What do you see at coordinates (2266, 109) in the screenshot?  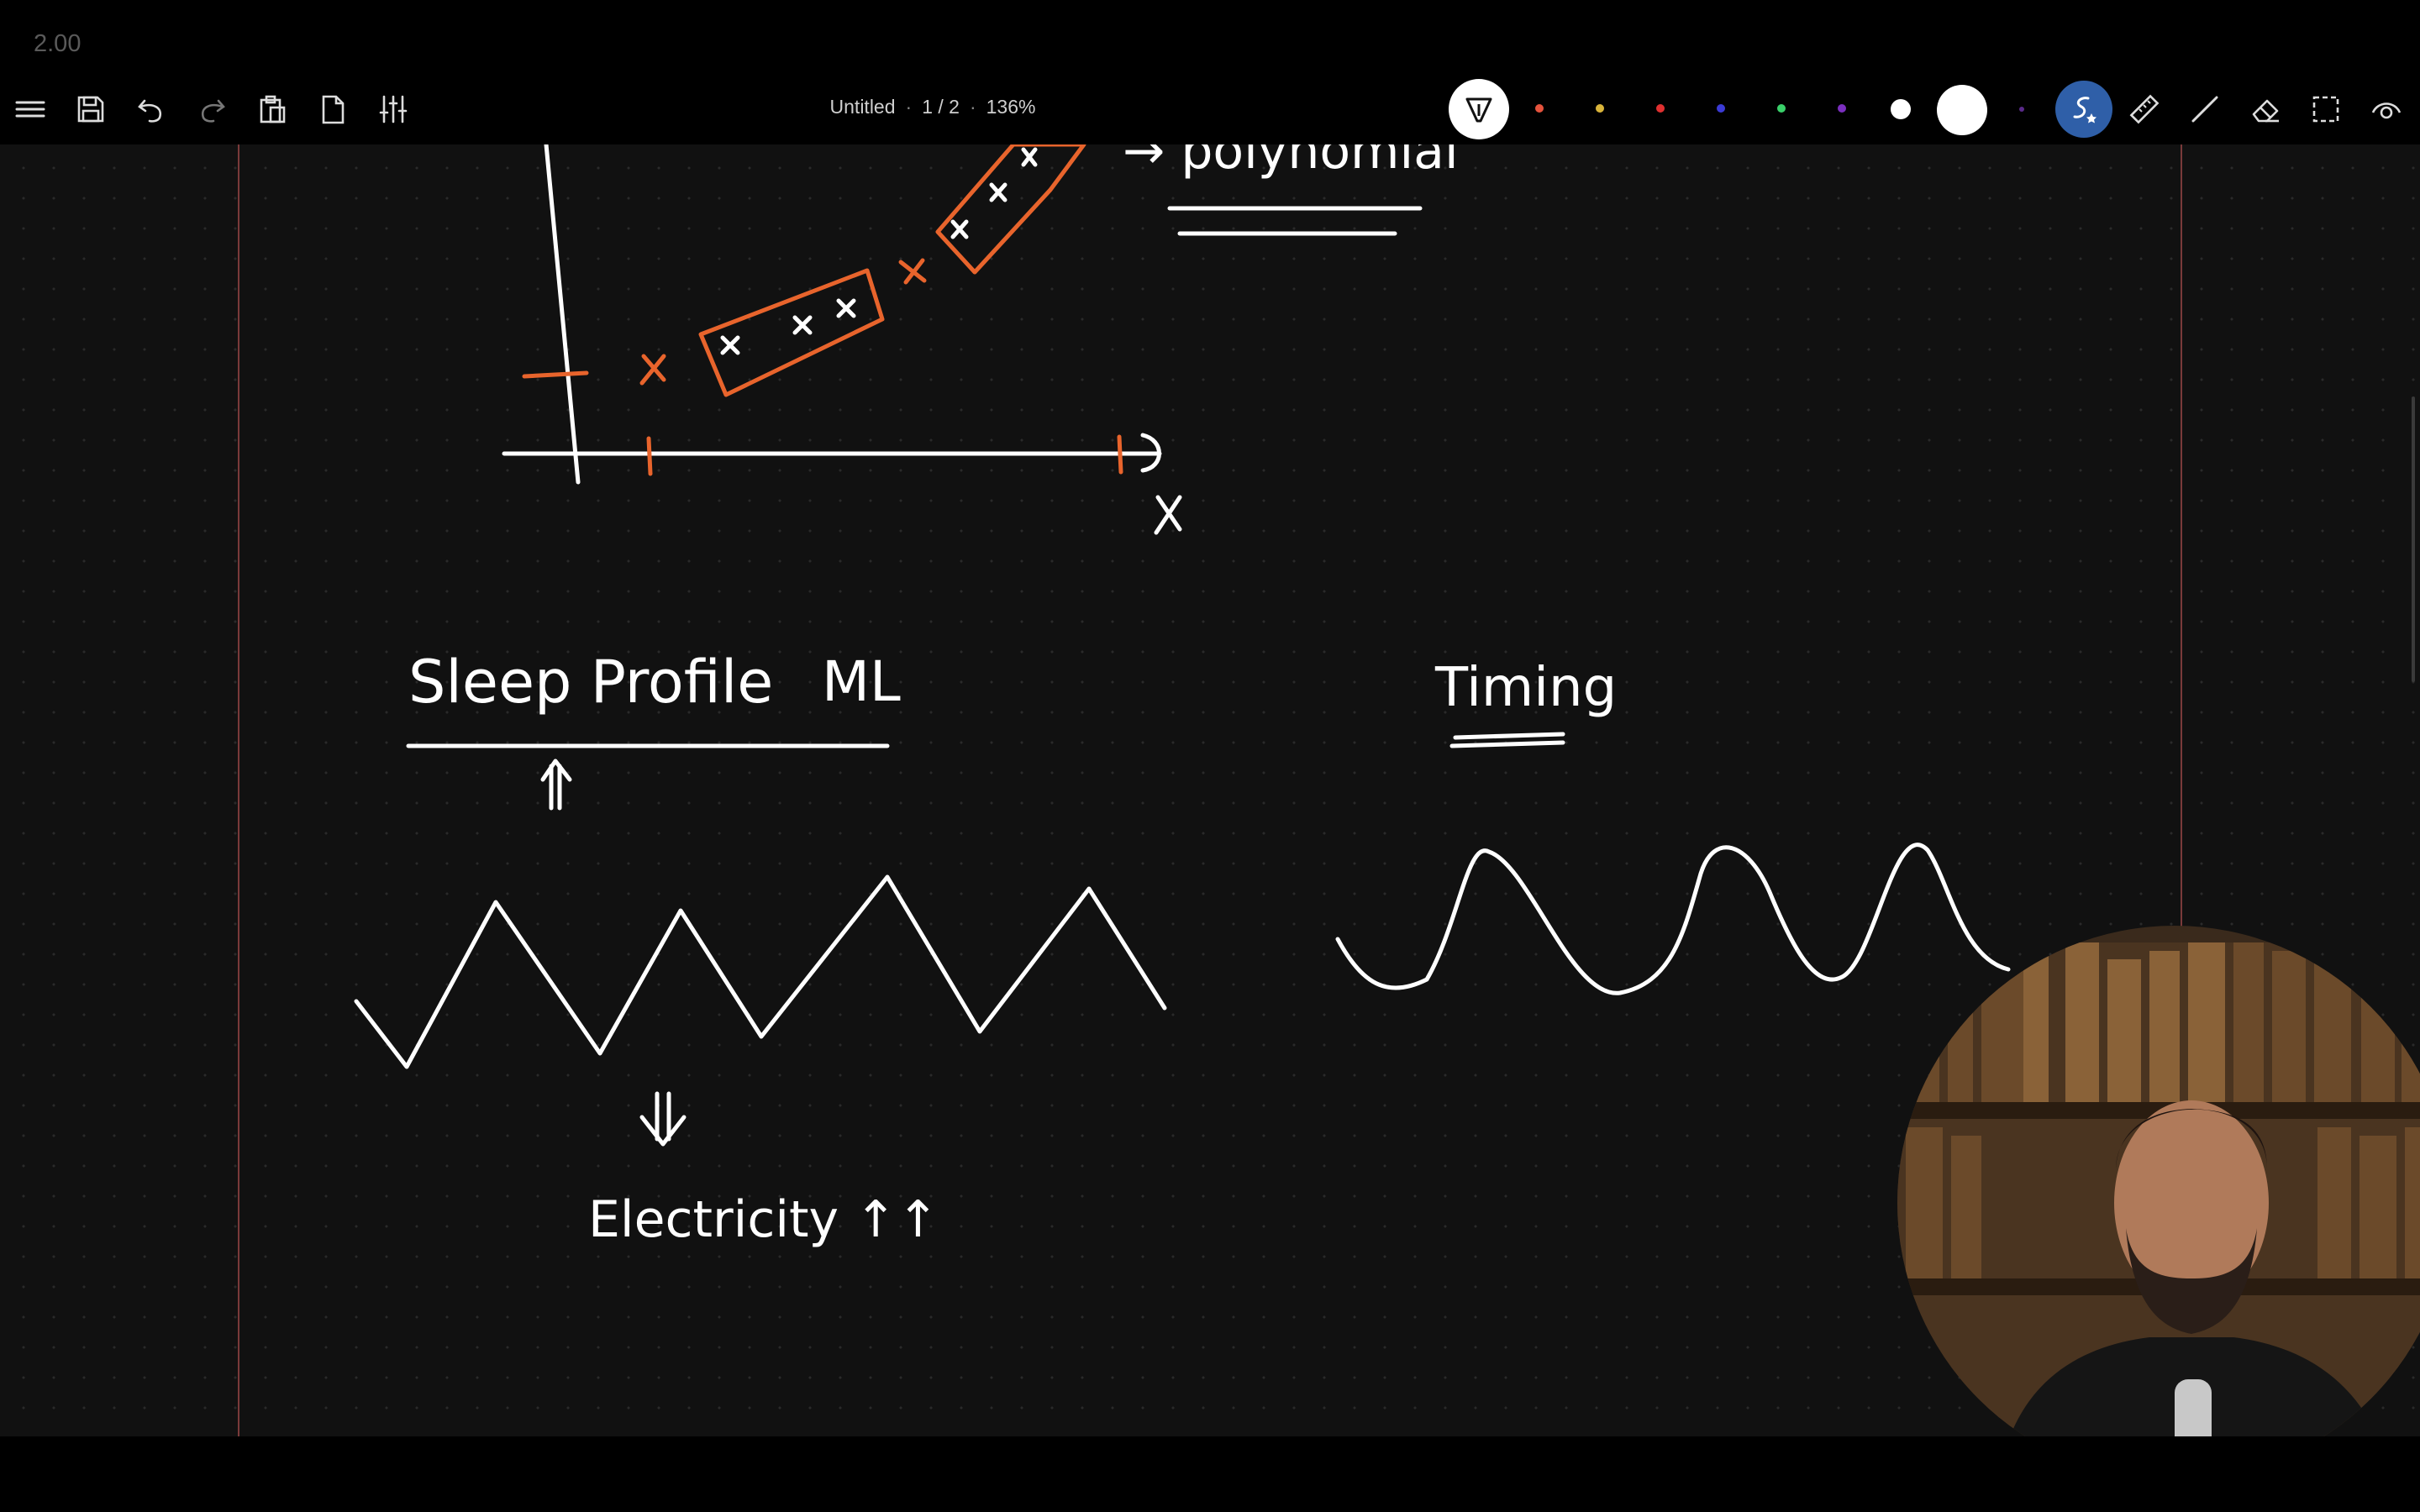 I see `eraser-icon` at bounding box center [2266, 109].